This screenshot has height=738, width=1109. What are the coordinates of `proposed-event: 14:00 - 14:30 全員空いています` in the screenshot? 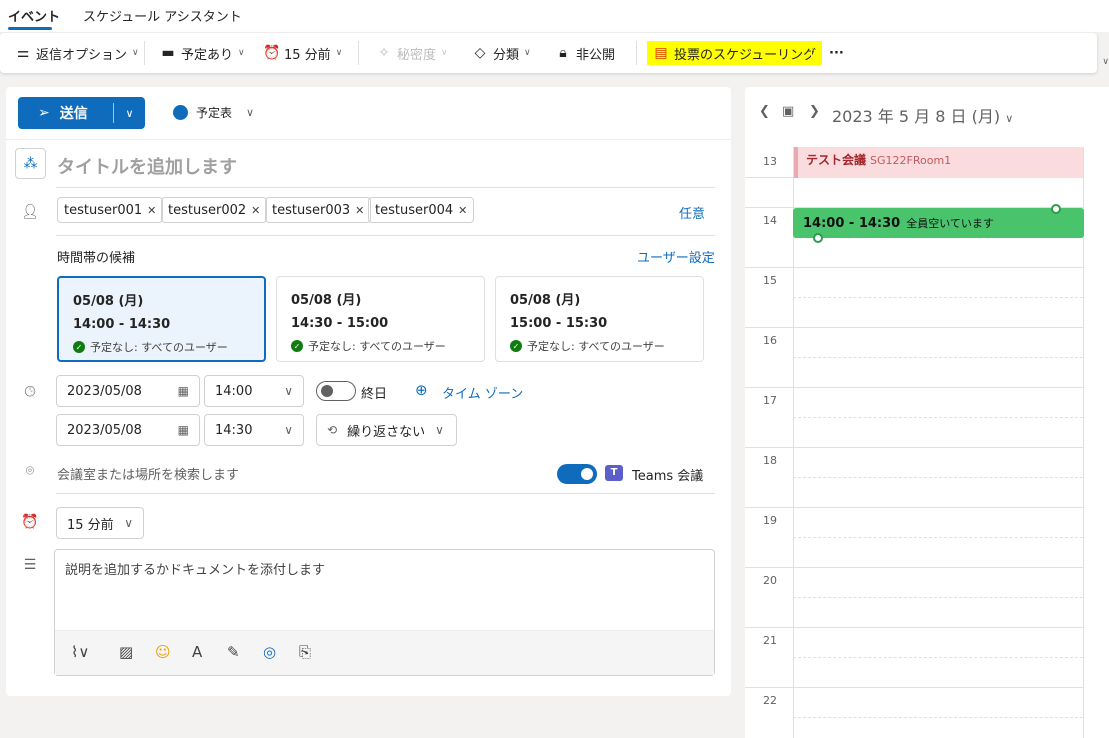 It's located at (938, 223).